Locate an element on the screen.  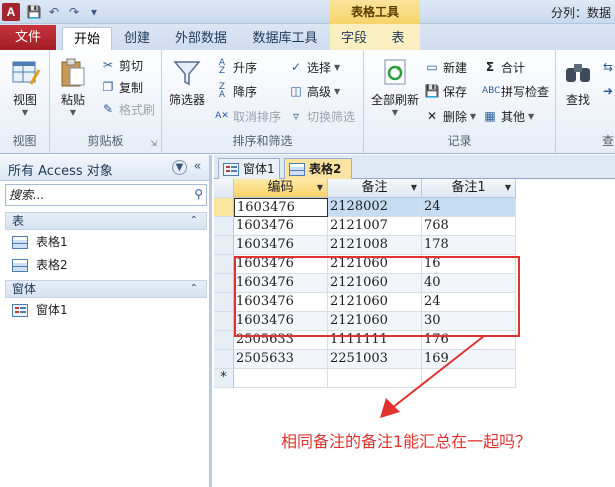
replace-icon: ⇆ is located at coordinates (608, 67).